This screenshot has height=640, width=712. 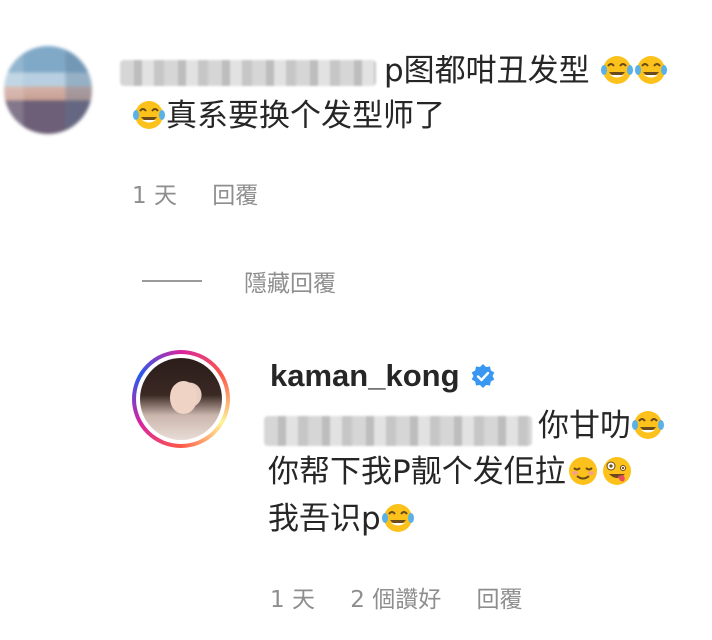 I want to click on avatar-inner-ring, so click(x=181, y=399).